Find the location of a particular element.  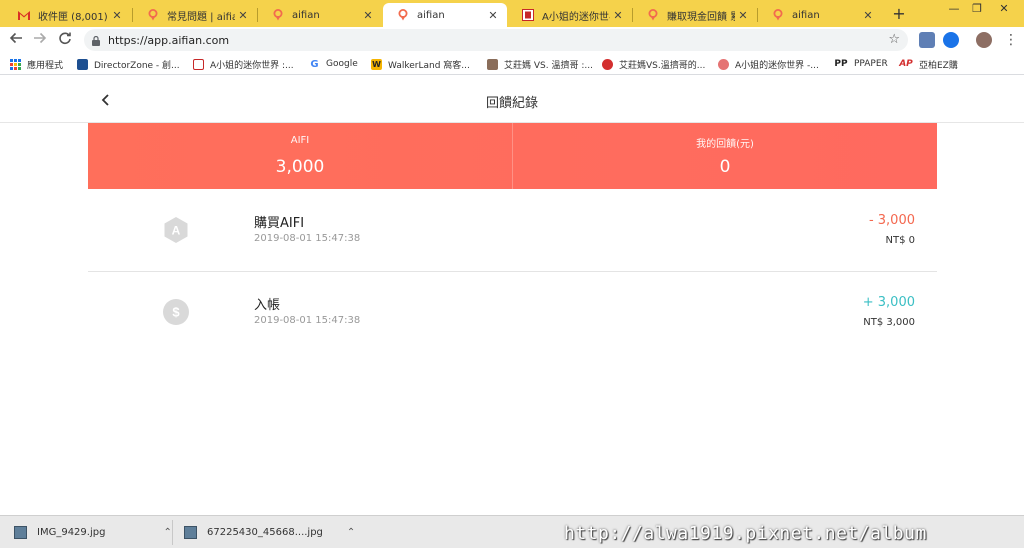

tab-faq: 常見問題 | aifian ✕ is located at coordinates (195, 15).